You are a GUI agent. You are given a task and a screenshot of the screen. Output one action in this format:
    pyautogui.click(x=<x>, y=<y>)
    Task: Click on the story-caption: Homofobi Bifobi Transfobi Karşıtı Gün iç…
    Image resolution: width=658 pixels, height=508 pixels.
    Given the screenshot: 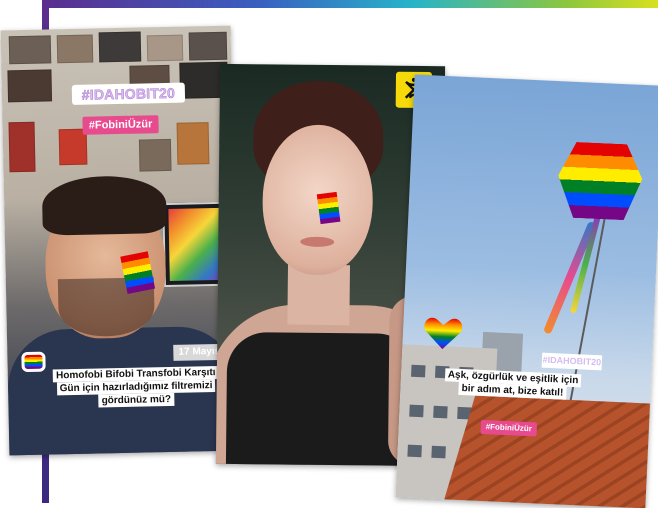 What is the action you would take?
    pyautogui.click(x=136, y=387)
    